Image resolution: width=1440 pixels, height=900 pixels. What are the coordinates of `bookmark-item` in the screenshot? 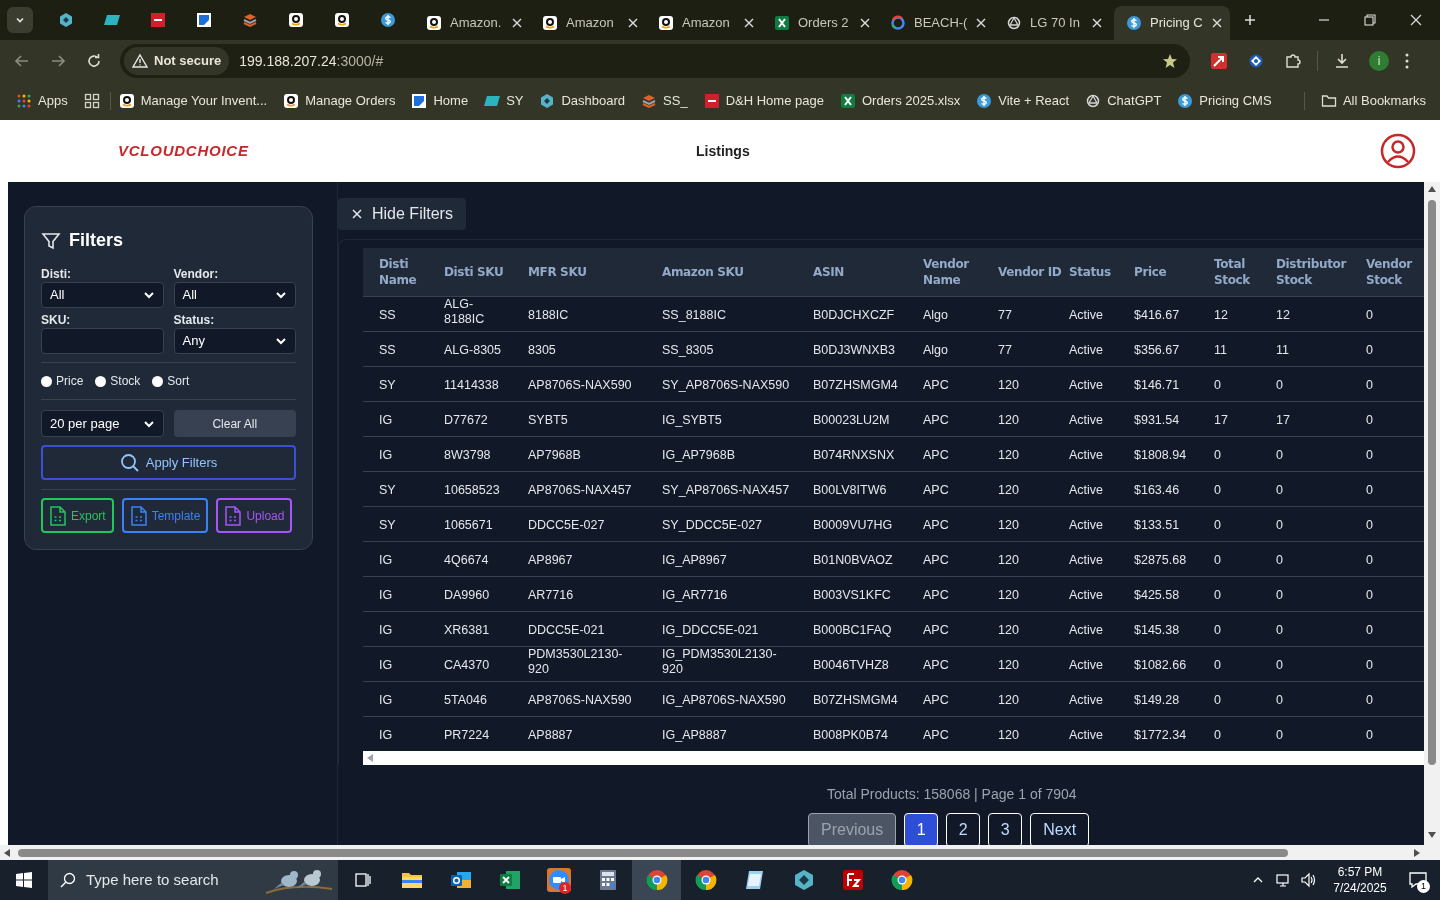 It's located at (91, 101).